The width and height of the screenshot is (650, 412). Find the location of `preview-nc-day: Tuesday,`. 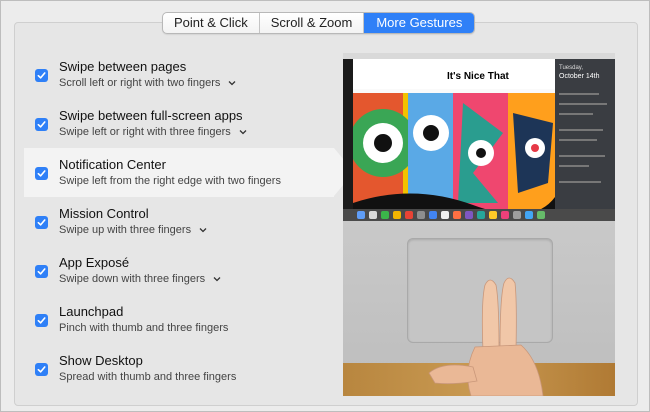

preview-nc-day: Tuesday, is located at coordinates (571, 68).